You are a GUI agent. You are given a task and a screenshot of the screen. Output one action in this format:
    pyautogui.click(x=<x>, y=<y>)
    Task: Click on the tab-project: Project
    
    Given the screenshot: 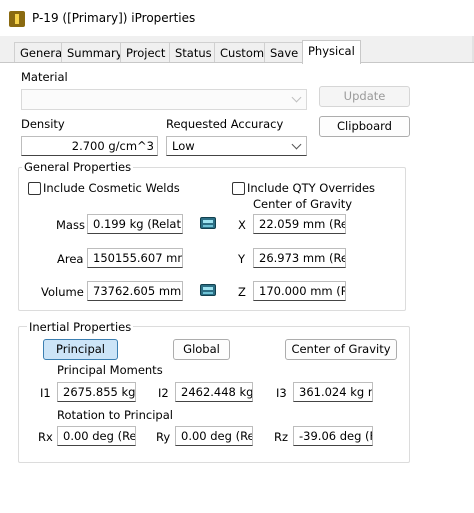 What is the action you would take?
    pyautogui.click(x=146, y=52)
    